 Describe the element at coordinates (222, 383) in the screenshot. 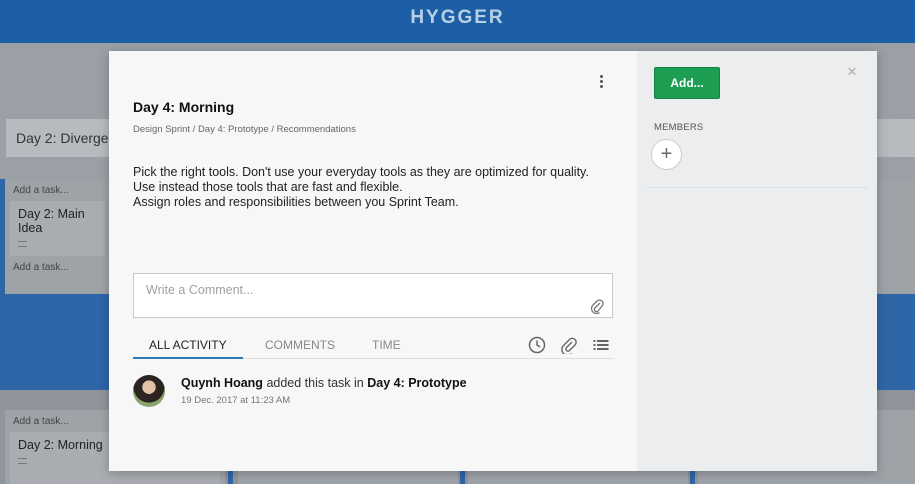

I see `activity-user: Quynh Hoang` at that location.